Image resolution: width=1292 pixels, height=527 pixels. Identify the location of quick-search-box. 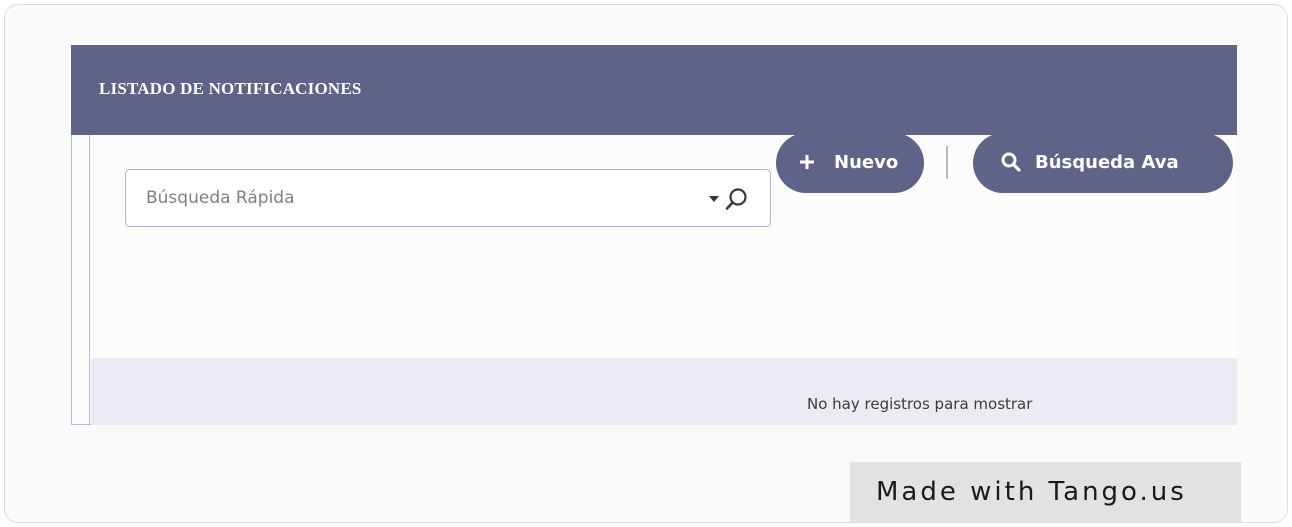
(448, 198).